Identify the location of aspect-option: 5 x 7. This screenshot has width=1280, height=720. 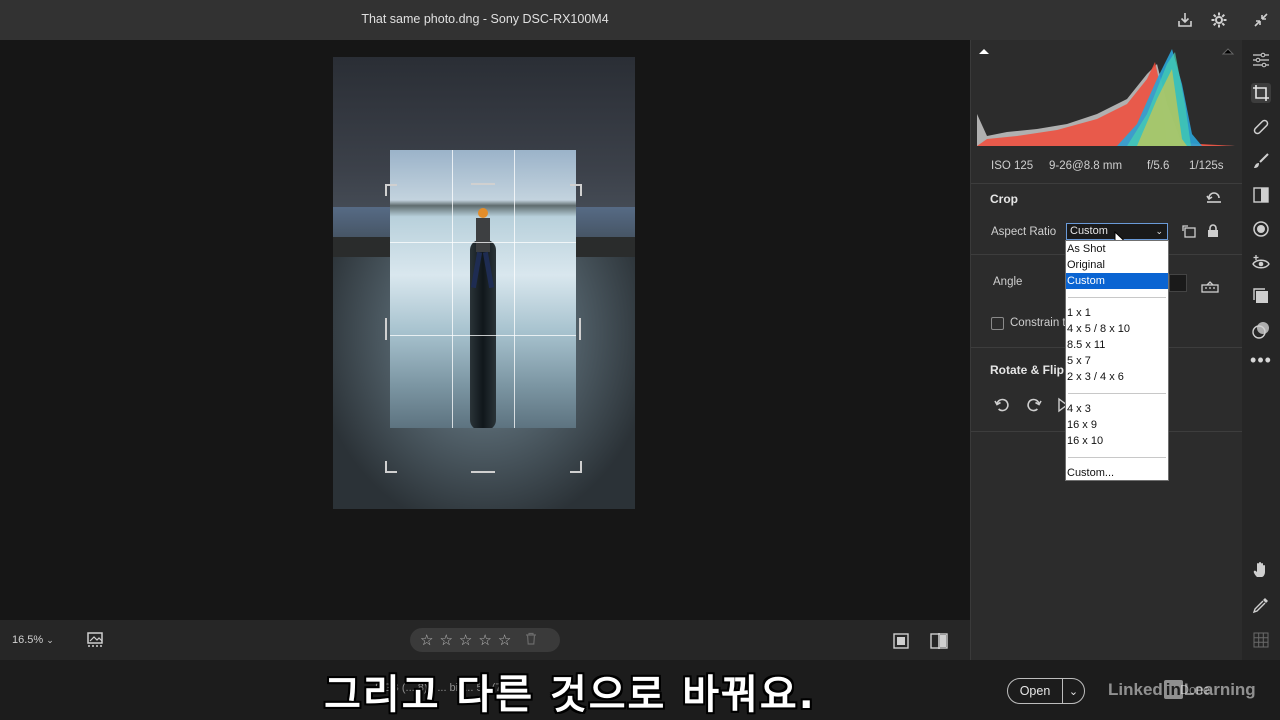
(1117, 361).